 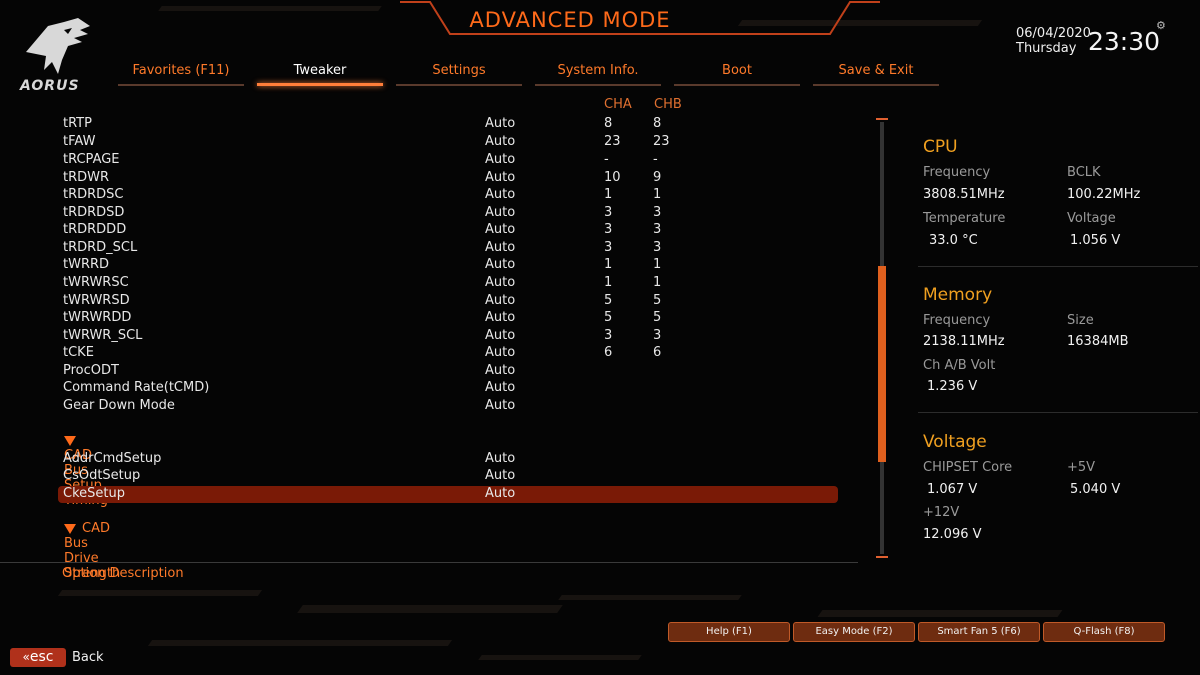 What do you see at coordinates (448, 124) in the screenshot?
I see `setting-row-trtp: tRTP Auto 8 8` at bounding box center [448, 124].